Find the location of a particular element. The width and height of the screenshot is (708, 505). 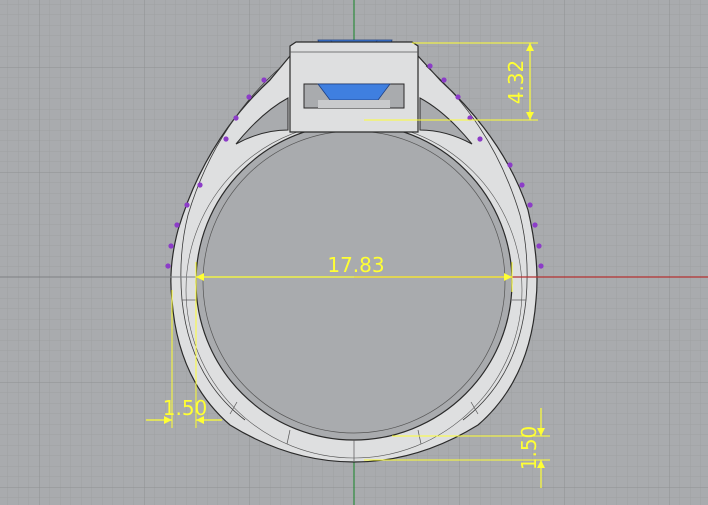

setting-window-inner is located at coordinates (354, 104).